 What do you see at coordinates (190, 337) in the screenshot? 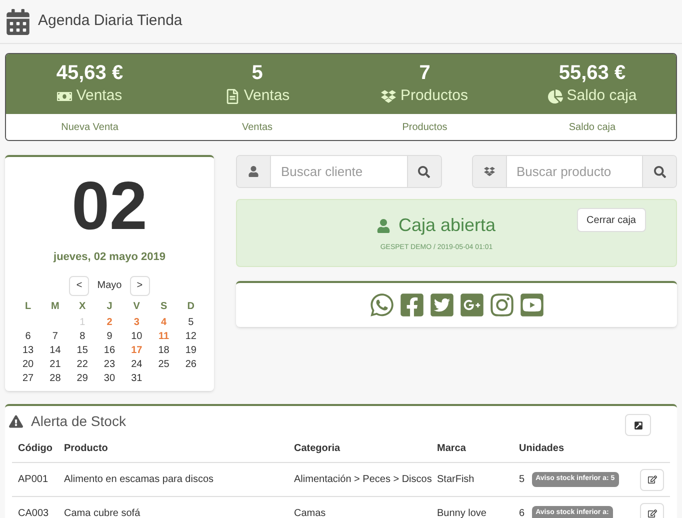
I see `calendar-day: 12` at bounding box center [190, 337].